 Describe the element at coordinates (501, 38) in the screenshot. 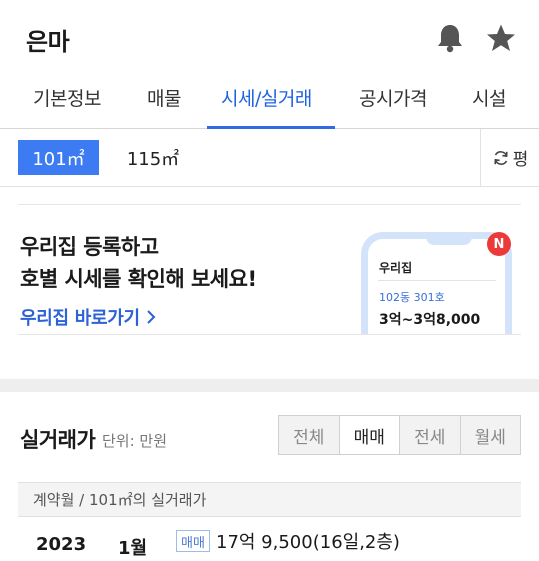

I see `star-icon` at that location.